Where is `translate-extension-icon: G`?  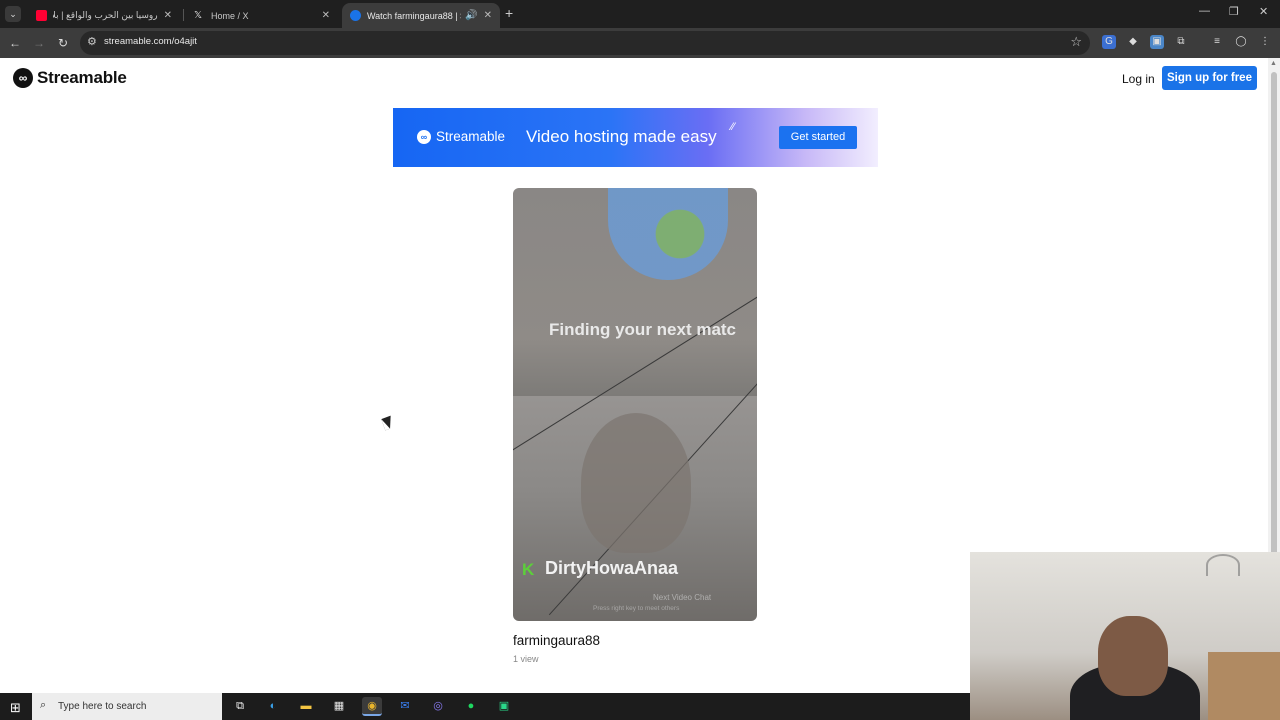 translate-extension-icon: G is located at coordinates (1109, 42).